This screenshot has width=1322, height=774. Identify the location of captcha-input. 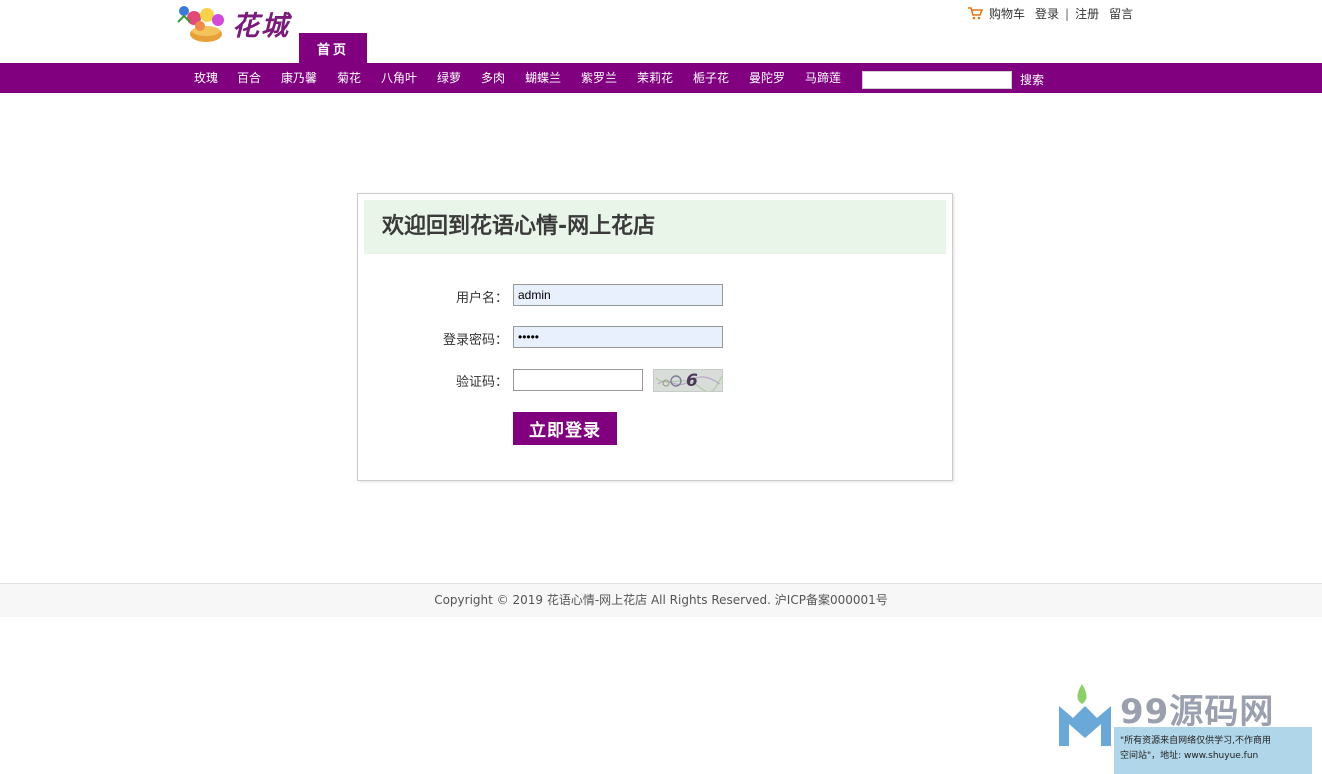
(578, 380).